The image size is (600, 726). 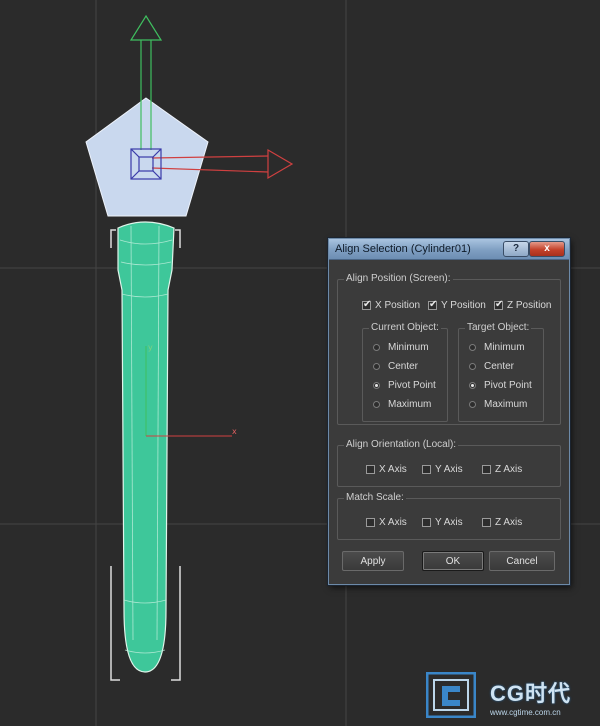 I want to click on orient-z-axis-label: Z Axis, so click(x=509, y=469).